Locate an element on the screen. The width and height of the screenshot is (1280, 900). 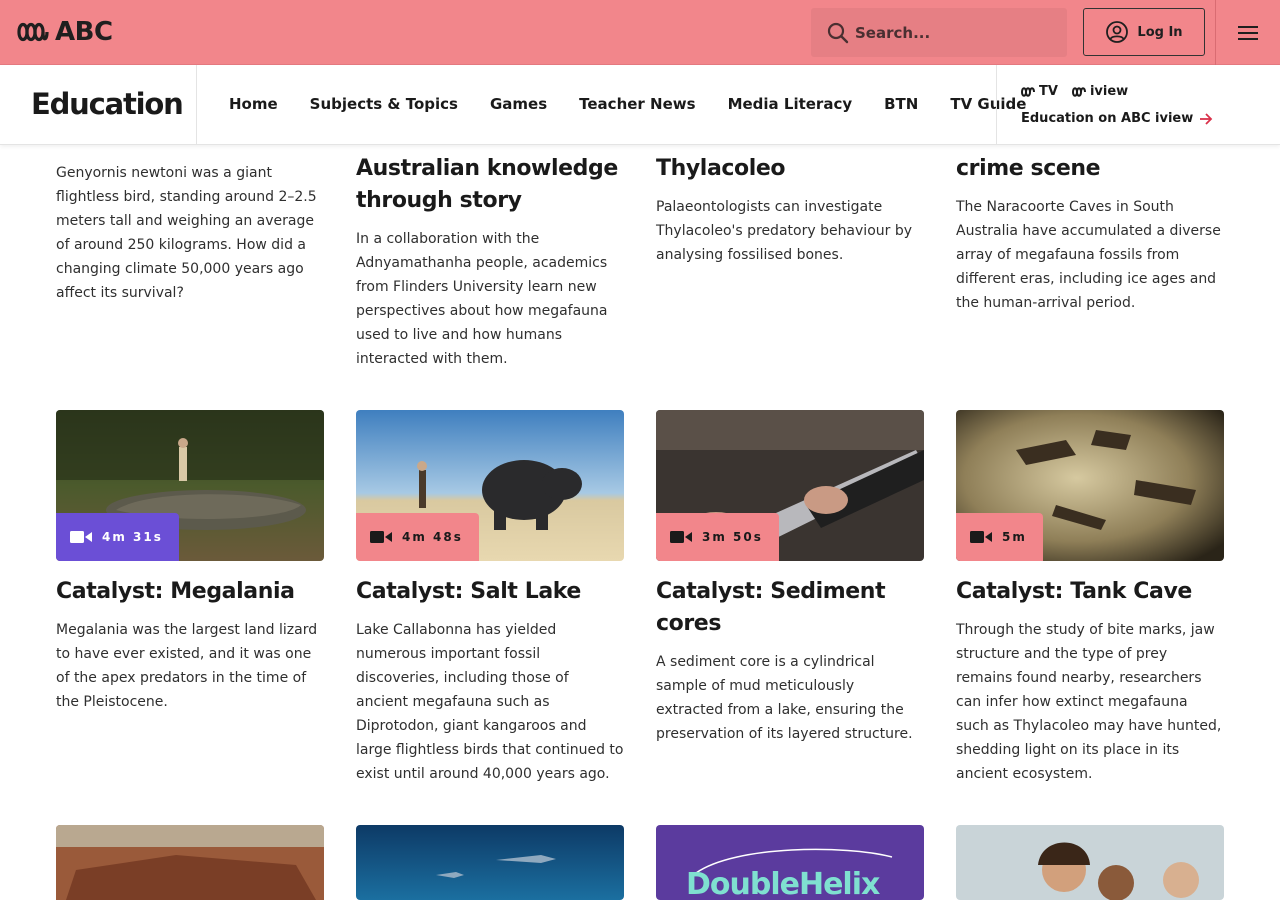
hamburger-icon is located at coordinates (1248, 33).